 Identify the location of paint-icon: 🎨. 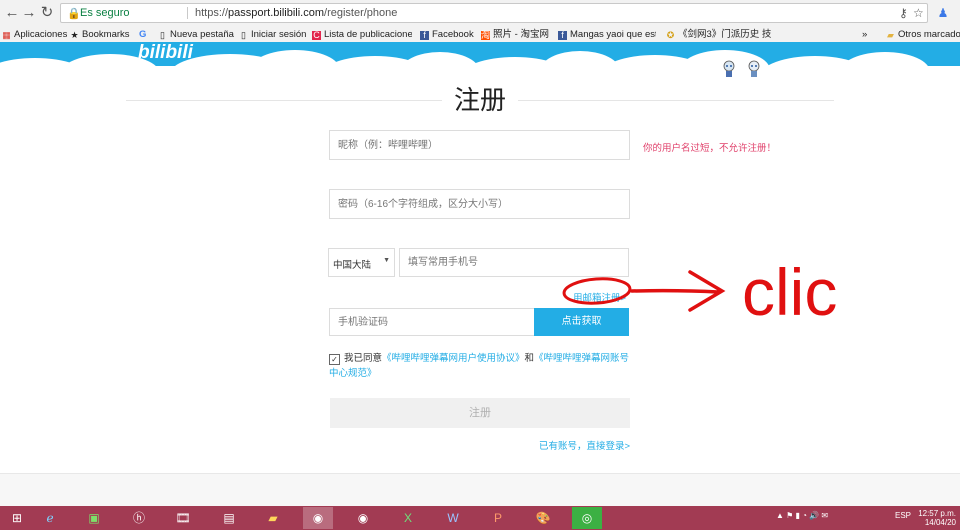
(543, 518).